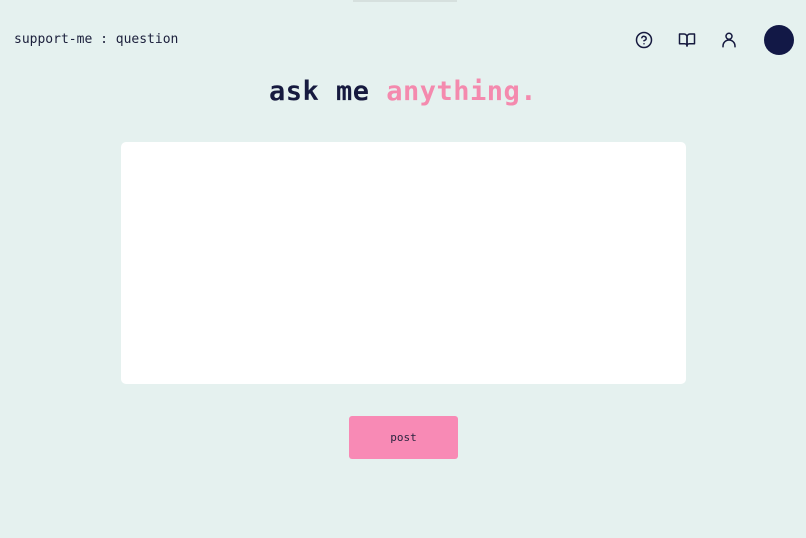 Image resolution: width=806 pixels, height=538 pixels. Describe the element at coordinates (687, 40) in the screenshot. I see `book-icon` at that location.